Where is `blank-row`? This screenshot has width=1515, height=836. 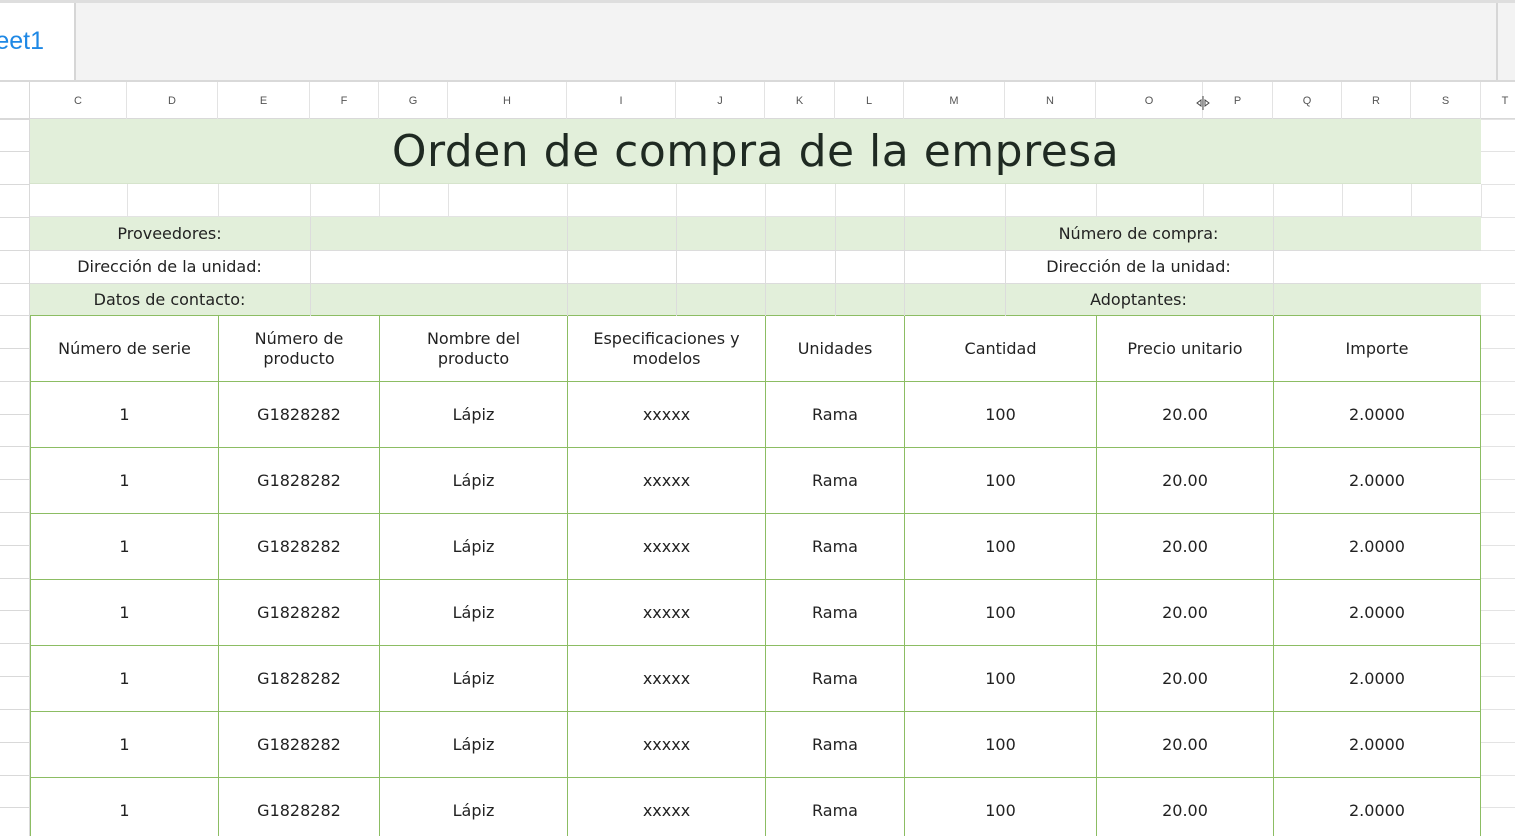 blank-row is located at coordinates (755, 200).